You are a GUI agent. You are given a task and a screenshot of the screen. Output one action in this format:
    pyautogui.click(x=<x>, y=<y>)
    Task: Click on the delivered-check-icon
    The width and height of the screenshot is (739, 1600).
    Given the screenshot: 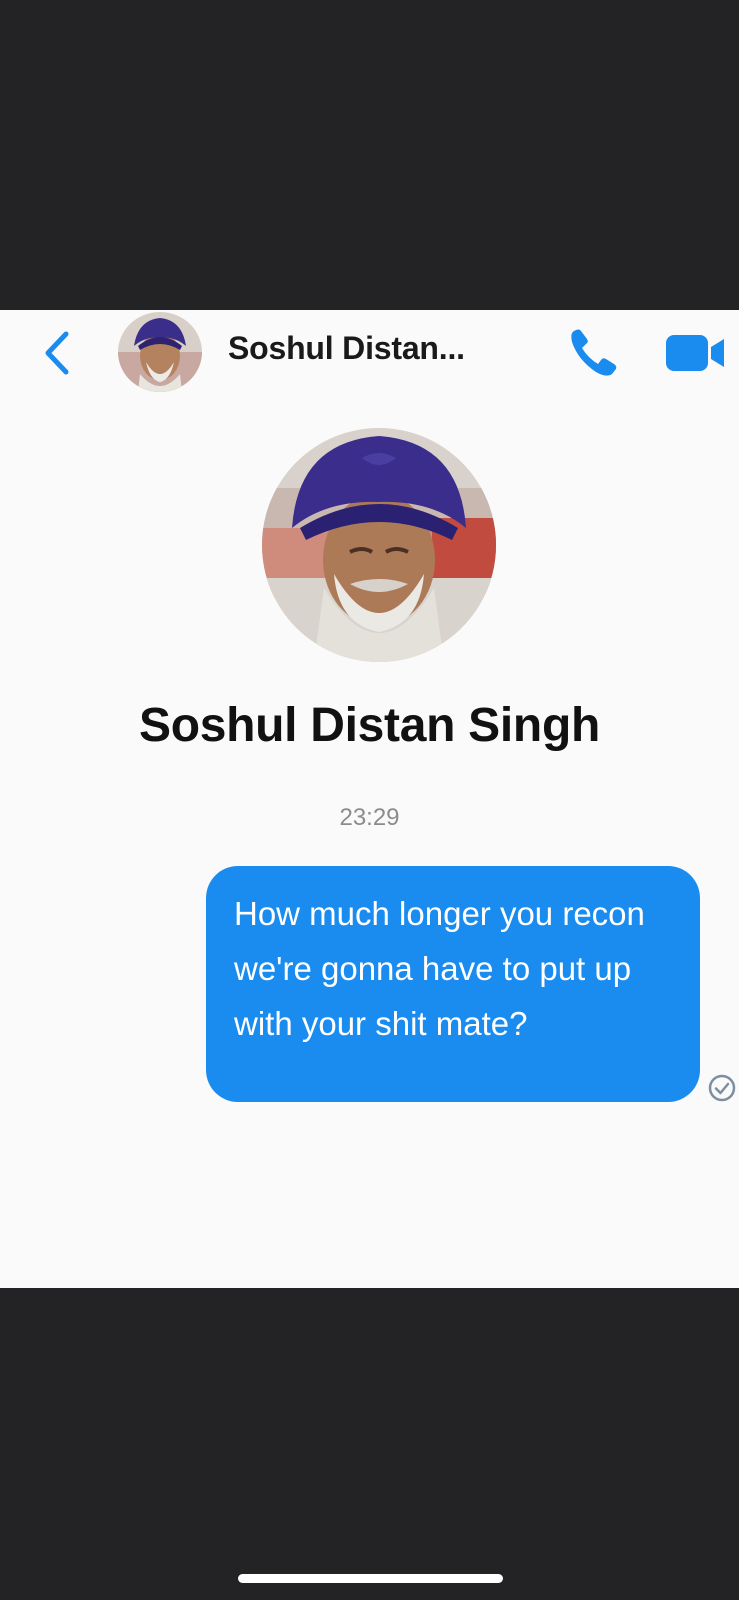 What is the action you would take?
    pyautogui.click(x=722, y=1088)
    